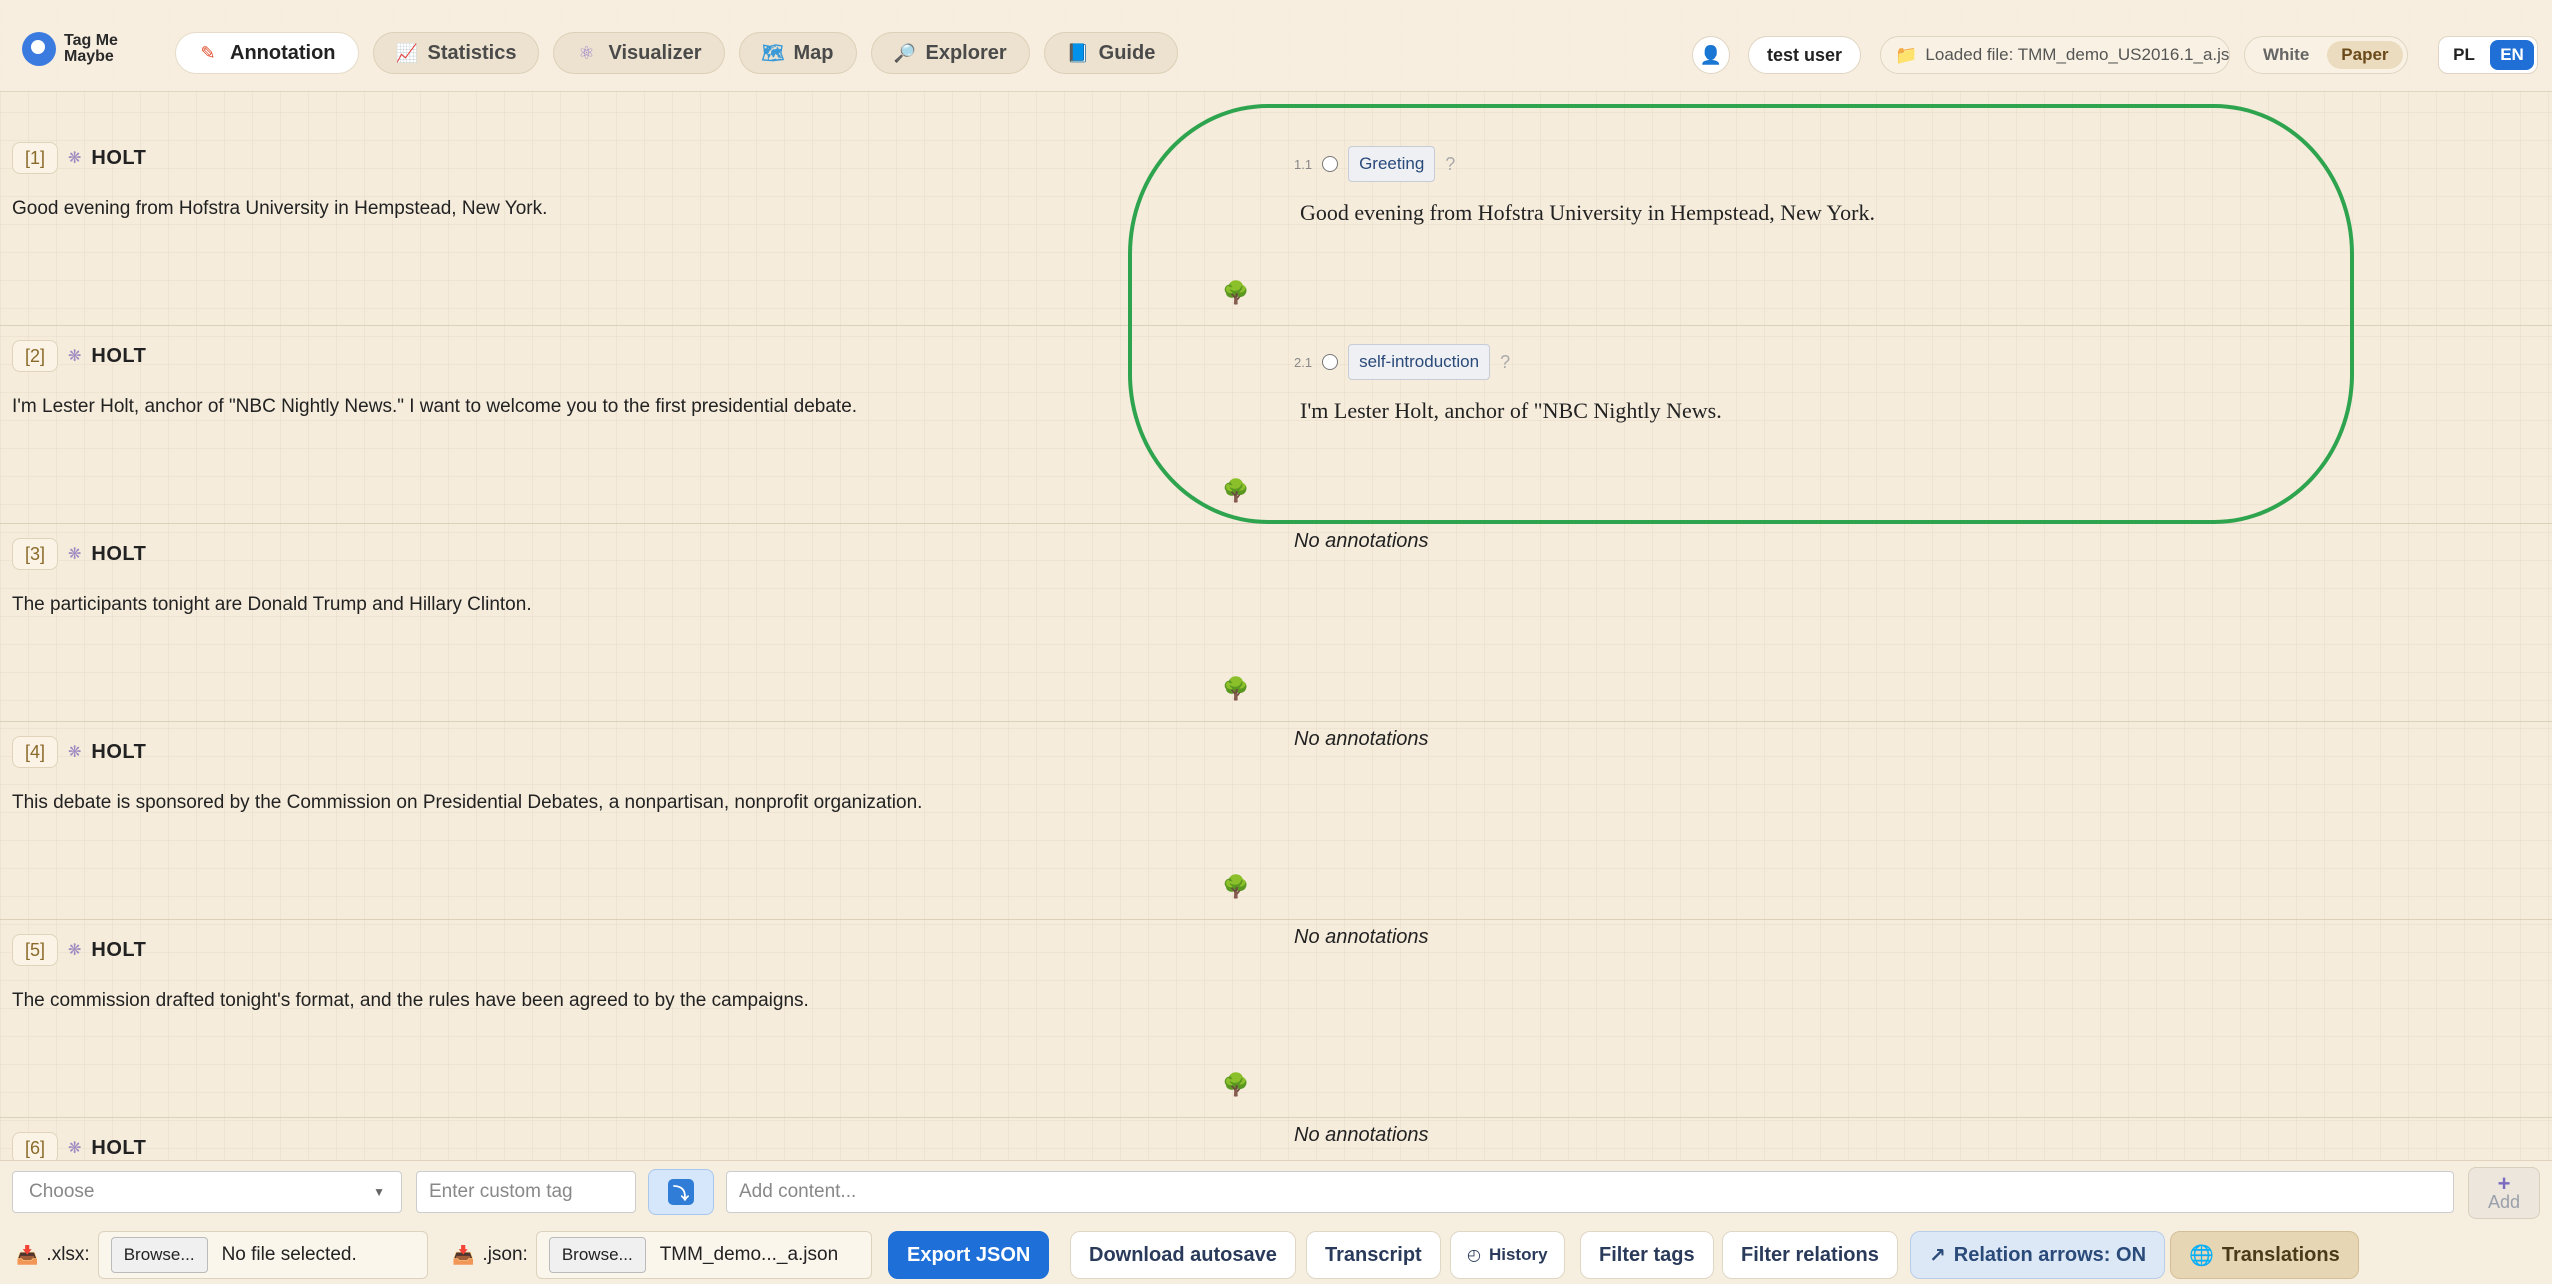 The image size is (2552, 1284). I want to click on user-avatar-icon: 👤, so click(1711, 55).